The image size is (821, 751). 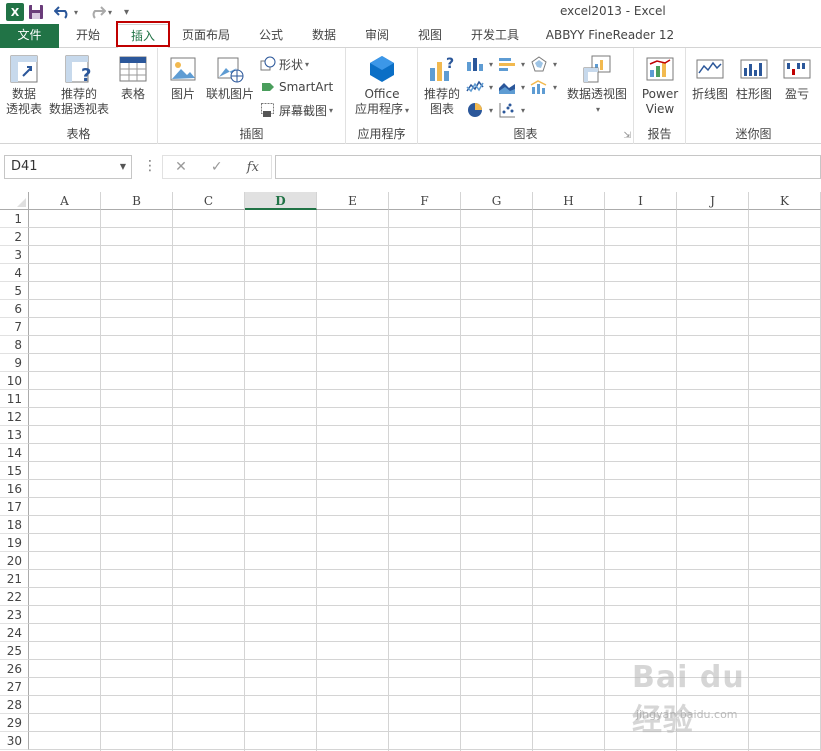 What do you see at coordinates (14, 489) in the screenshot?
I see `row-header-16: 16` at bounding box center [14, 489].